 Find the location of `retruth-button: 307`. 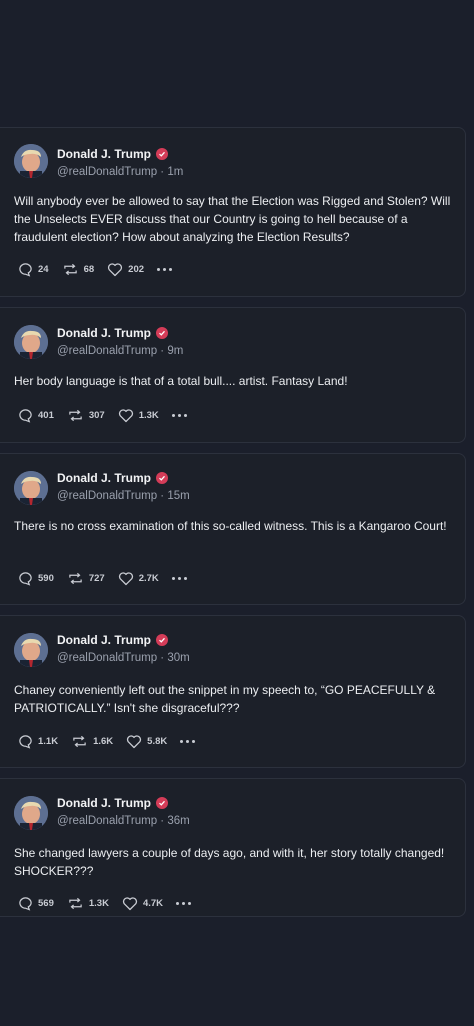

retruth-button: 307 is located at coordinates (86, 415).